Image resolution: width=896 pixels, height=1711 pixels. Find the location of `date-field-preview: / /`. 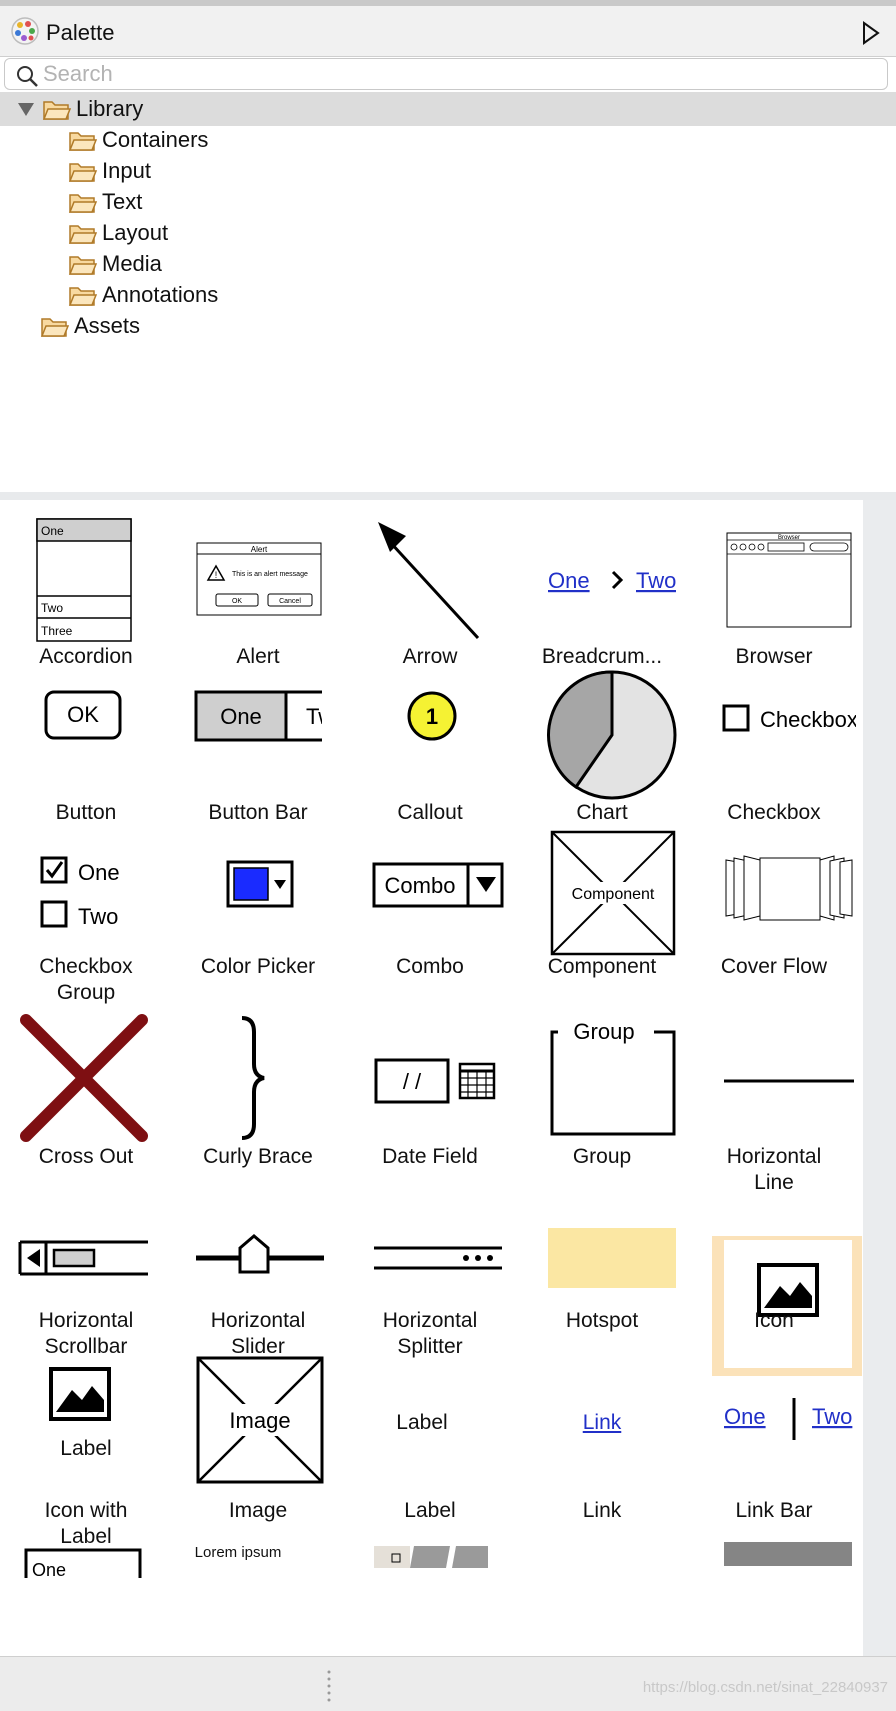

date-field-preview: / / is located at coordinates (435, 1081).